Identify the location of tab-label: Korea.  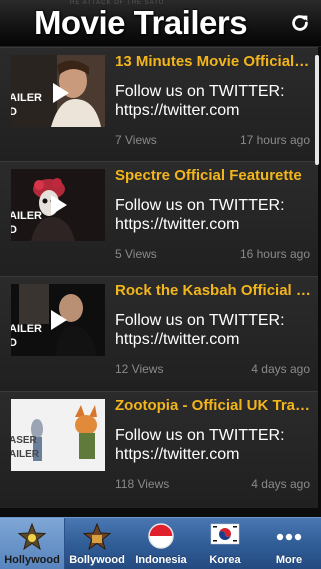
(225, 560).